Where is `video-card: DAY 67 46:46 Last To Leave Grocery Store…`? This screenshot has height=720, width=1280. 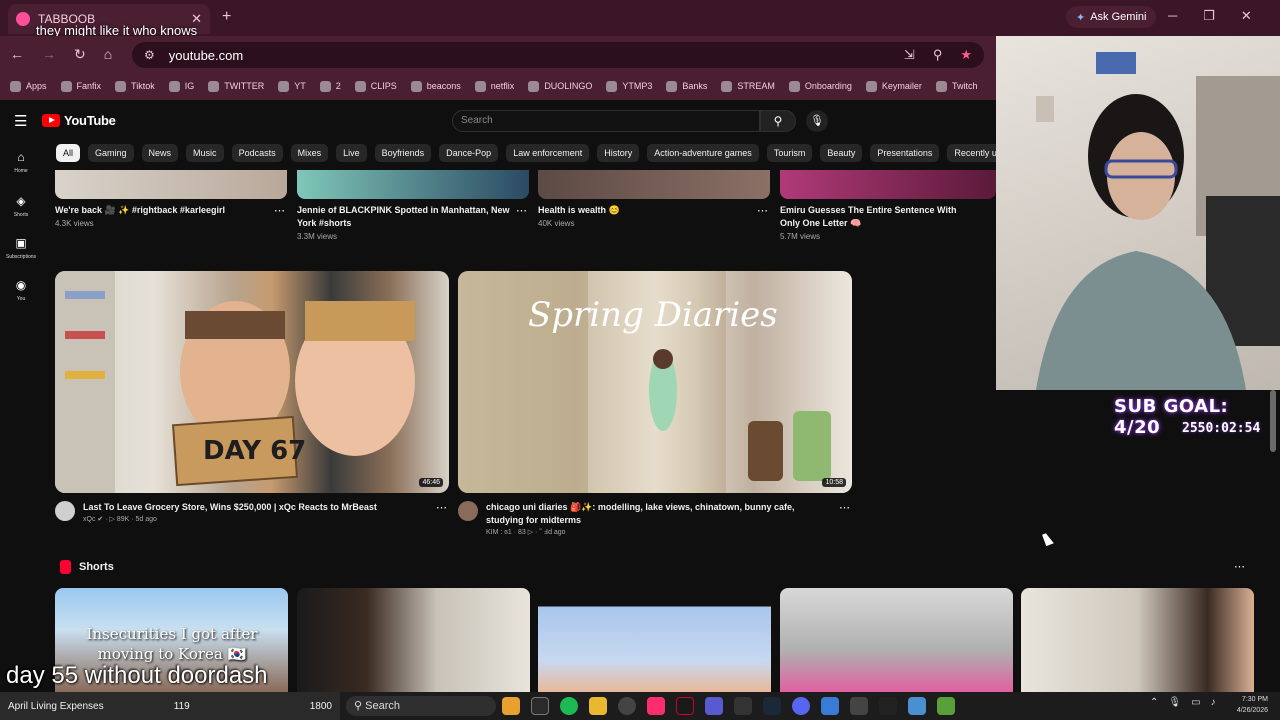 video-card: DAY 67 46:46 Last To Leave Grocery Store… is located at coordinates (252, 397).